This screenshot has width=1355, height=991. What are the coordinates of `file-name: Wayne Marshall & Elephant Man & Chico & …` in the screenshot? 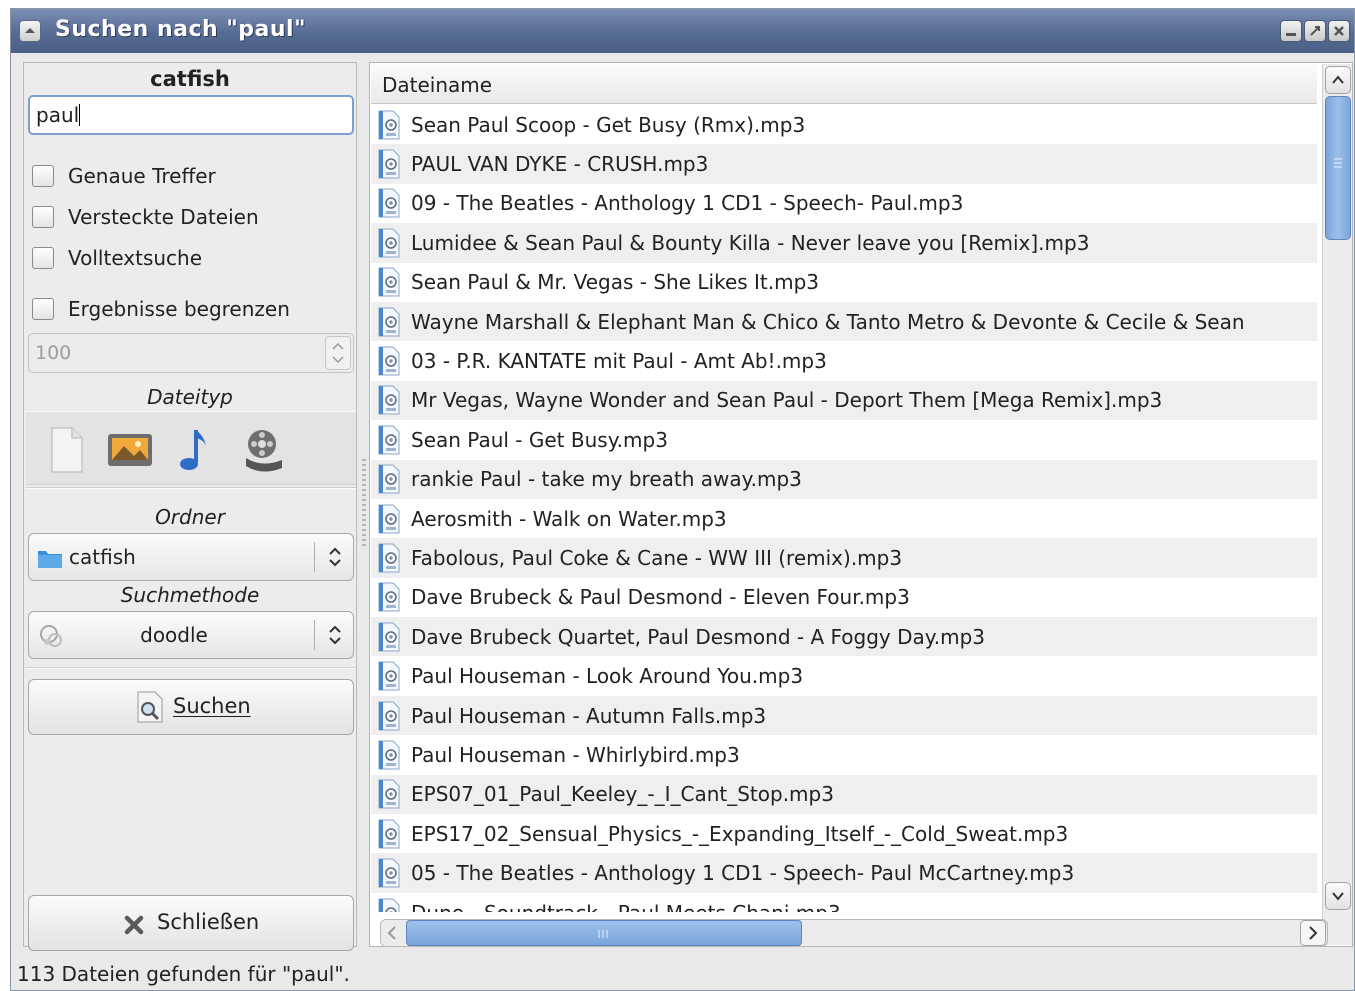 It's located at (828, 321).